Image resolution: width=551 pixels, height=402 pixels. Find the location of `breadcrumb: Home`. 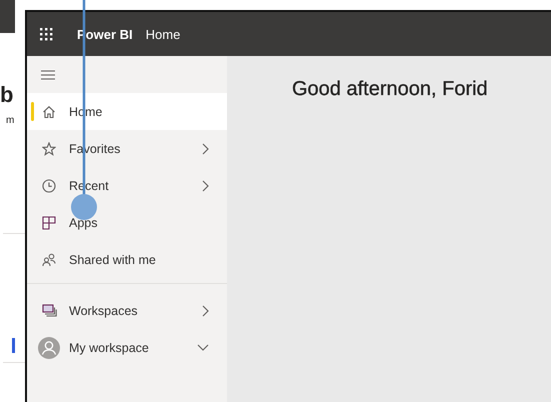

breadcrumb: Home is located at coordinates (163, 34).